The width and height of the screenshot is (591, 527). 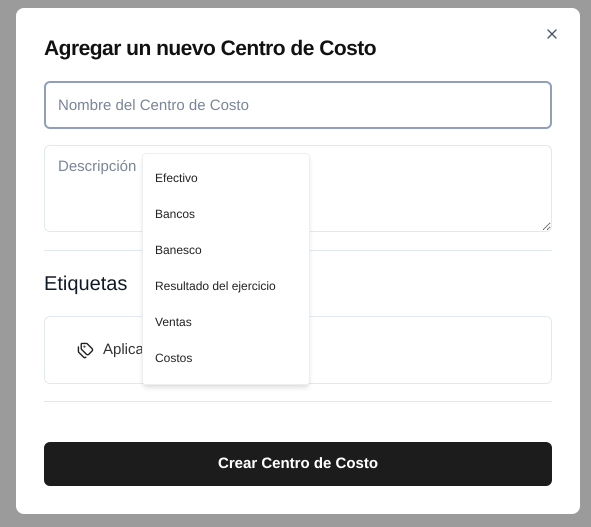 What do you see at coordinates (86, 284) in the screenshot?
I see `section-heading: Etiquetas` at bounding box center [86, 284].